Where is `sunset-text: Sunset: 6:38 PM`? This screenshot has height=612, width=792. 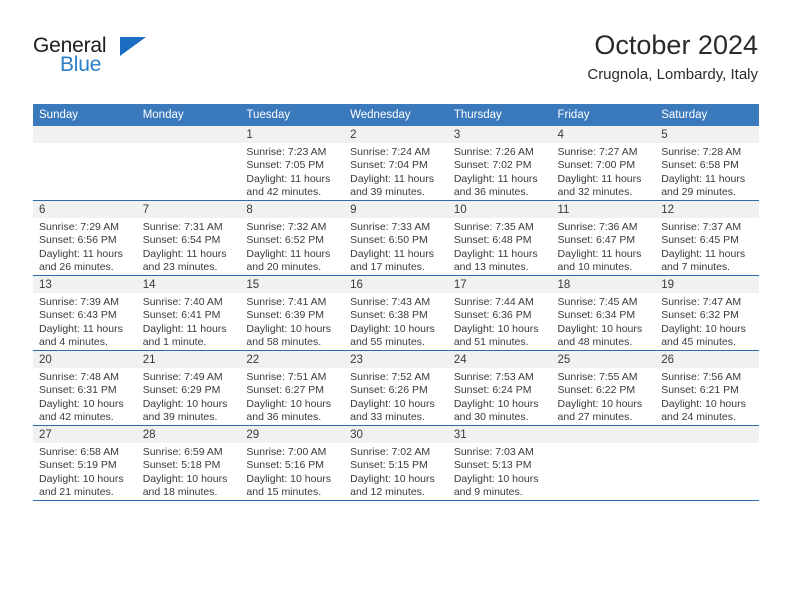
sunset-text: Sunset: 6:38 PM is located at coordinates (389, 315).